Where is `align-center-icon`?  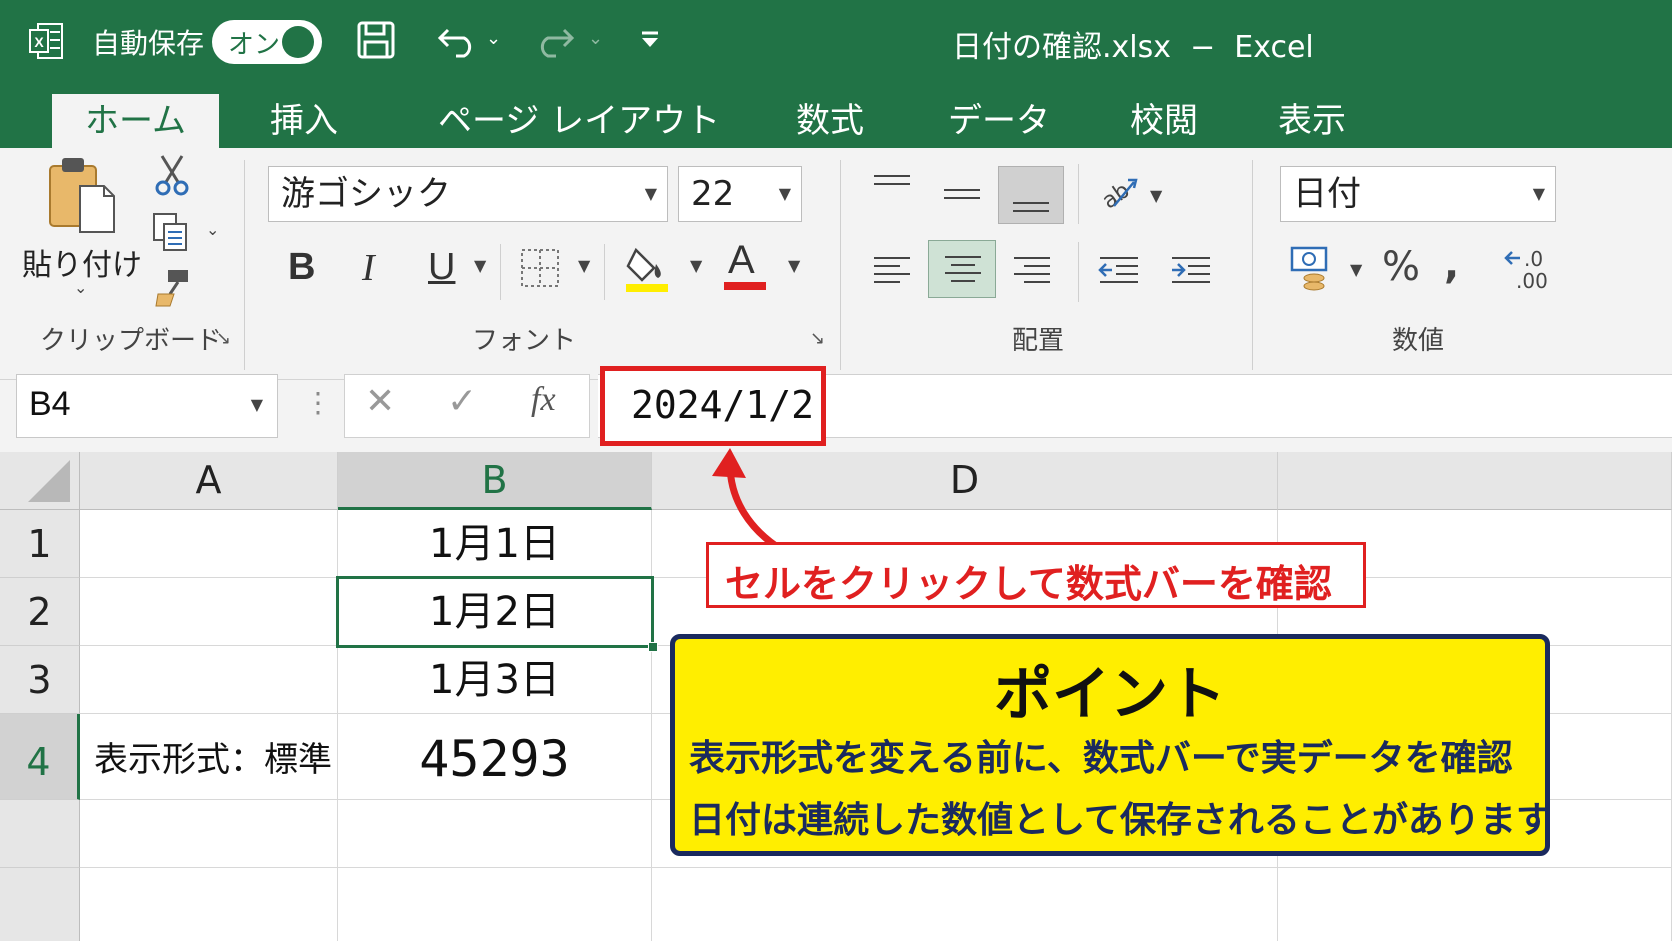
align-center-icon is located at coordinates (963, 269).